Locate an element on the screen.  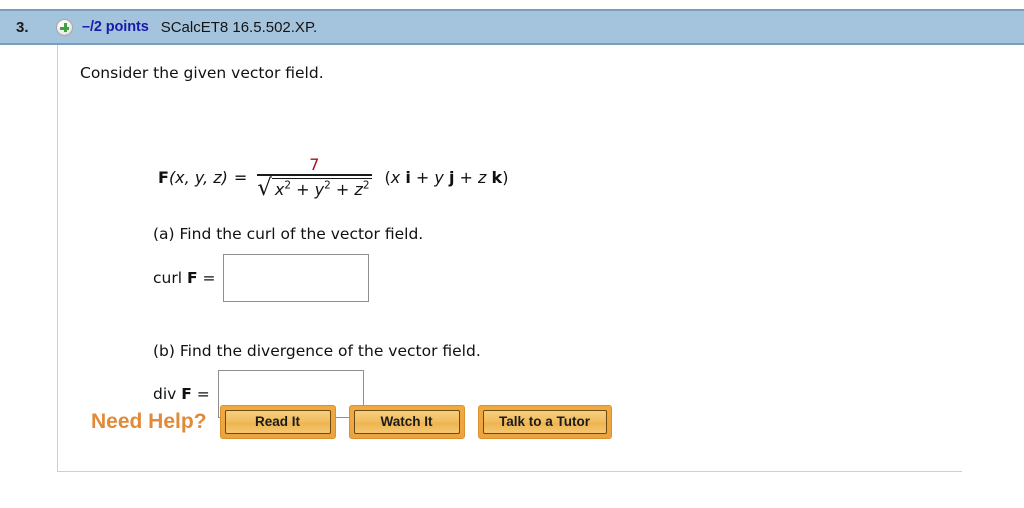
radicand-exp-y: 2 is located at coordinates (327, 185).